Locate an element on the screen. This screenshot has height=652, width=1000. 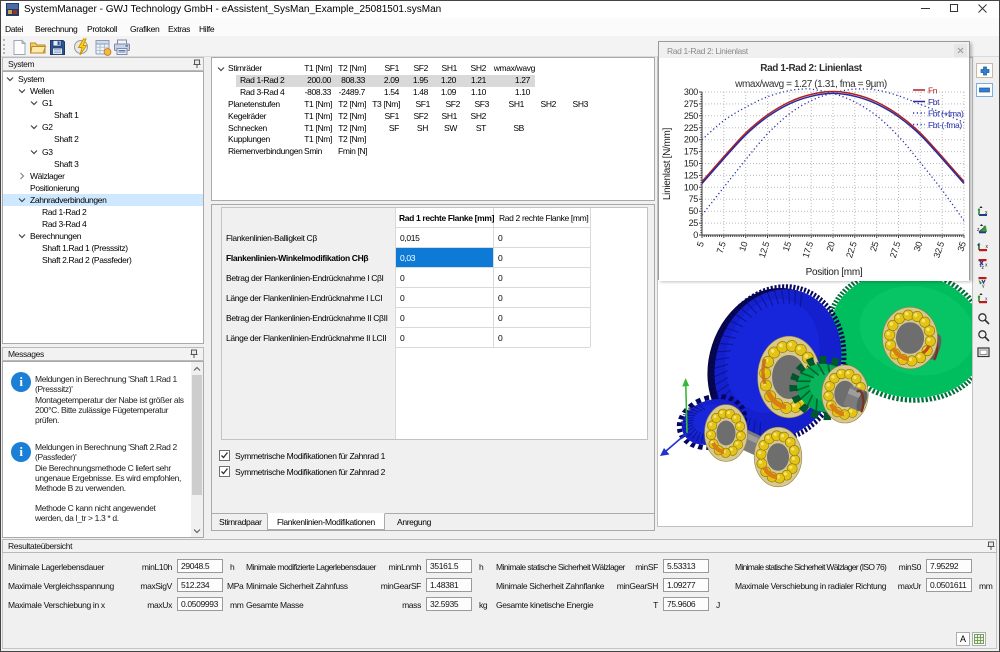
svg-text: 10 is located at coordinates (743, 246).